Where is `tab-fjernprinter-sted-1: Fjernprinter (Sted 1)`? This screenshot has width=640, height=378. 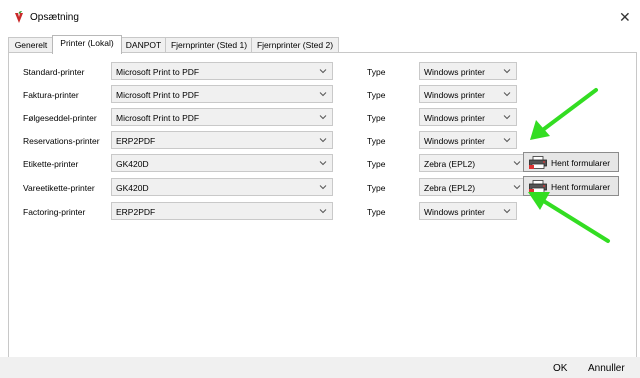
tab-fjernprinter-sted-1: Fjernprinter (Sted 1) is located at coordinates (209, 45).